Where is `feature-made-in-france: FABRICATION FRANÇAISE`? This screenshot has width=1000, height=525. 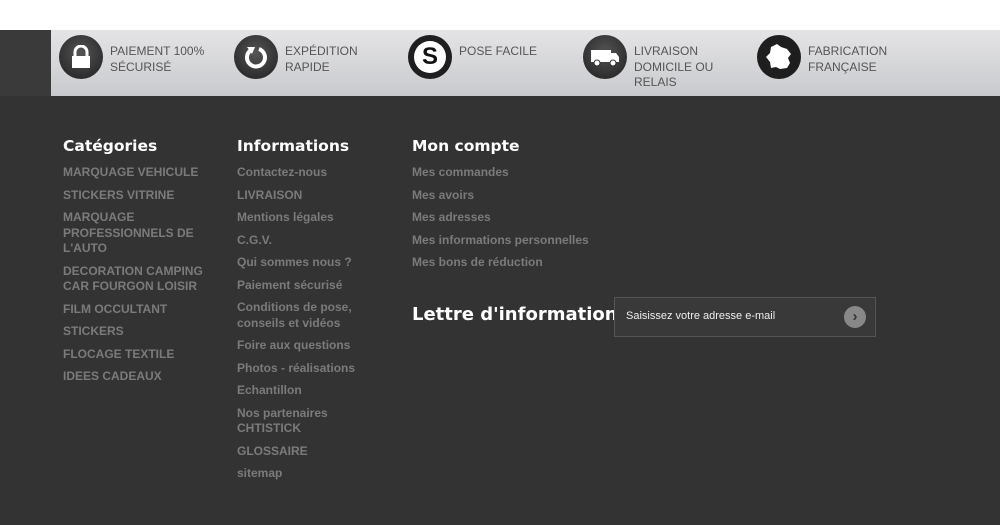 feature-made-in-france: FABRICATION FRANÇAISE is located at coordinates (832, 57).